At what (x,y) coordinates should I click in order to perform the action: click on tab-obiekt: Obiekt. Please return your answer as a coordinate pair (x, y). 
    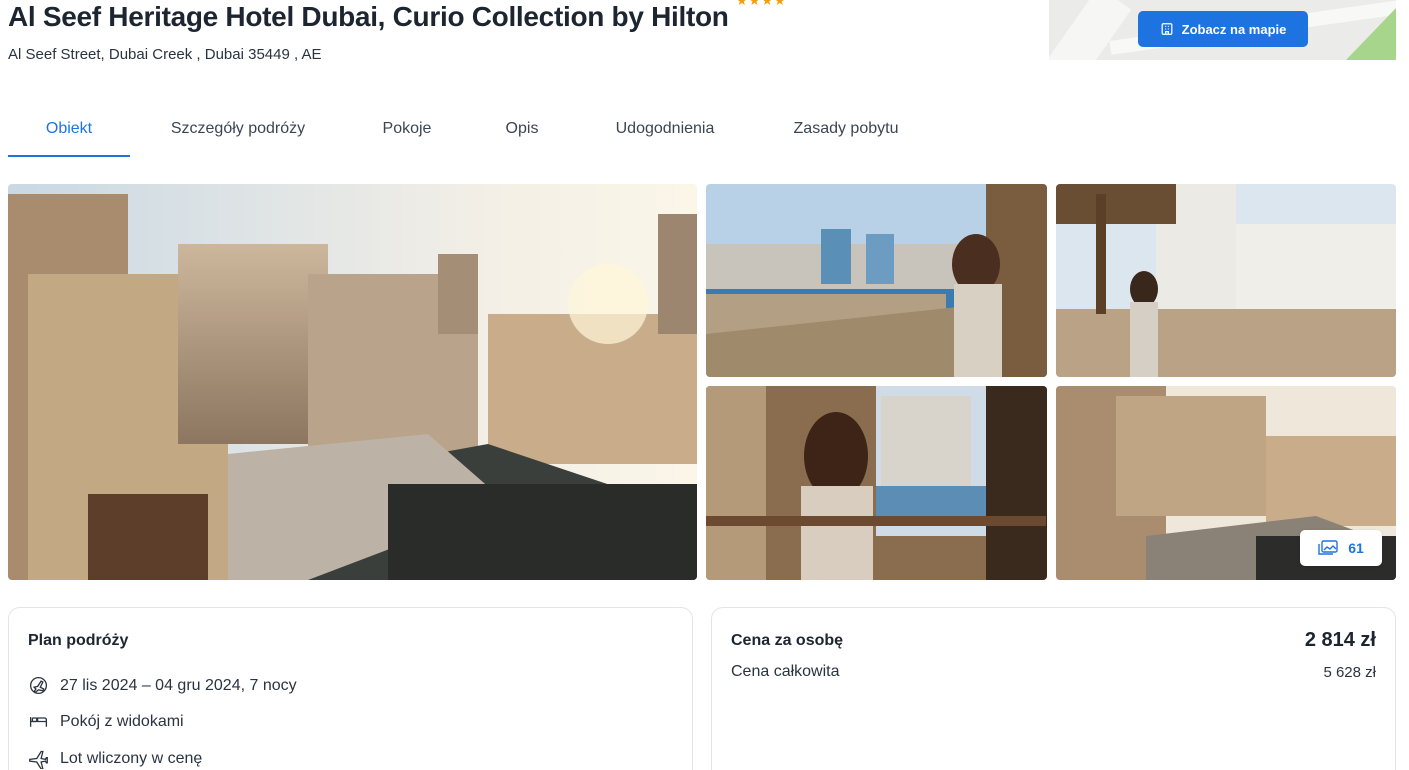
    Looking at the image, I should click on (69, 128).